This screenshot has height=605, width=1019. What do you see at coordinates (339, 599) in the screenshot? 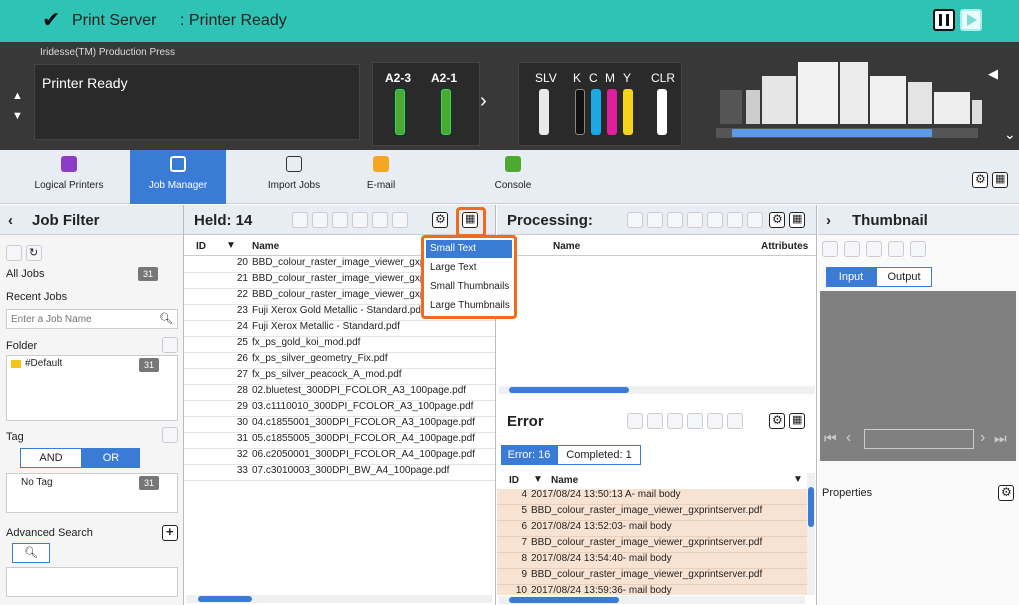
I see `held-hscrollbar` at bounding box center [339, 599].